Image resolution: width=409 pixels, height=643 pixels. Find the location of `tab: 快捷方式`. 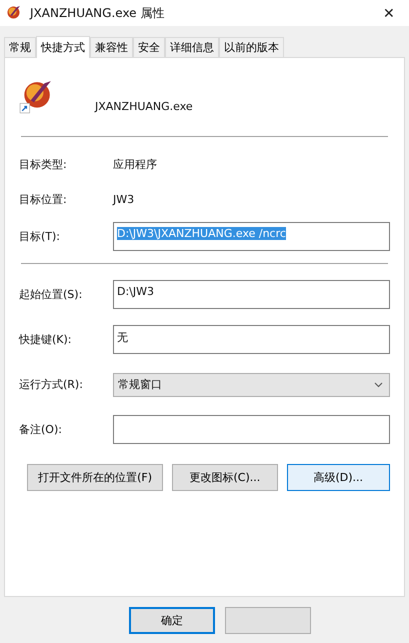

tab: 快捷方式 is located at coordinates (63, 47).